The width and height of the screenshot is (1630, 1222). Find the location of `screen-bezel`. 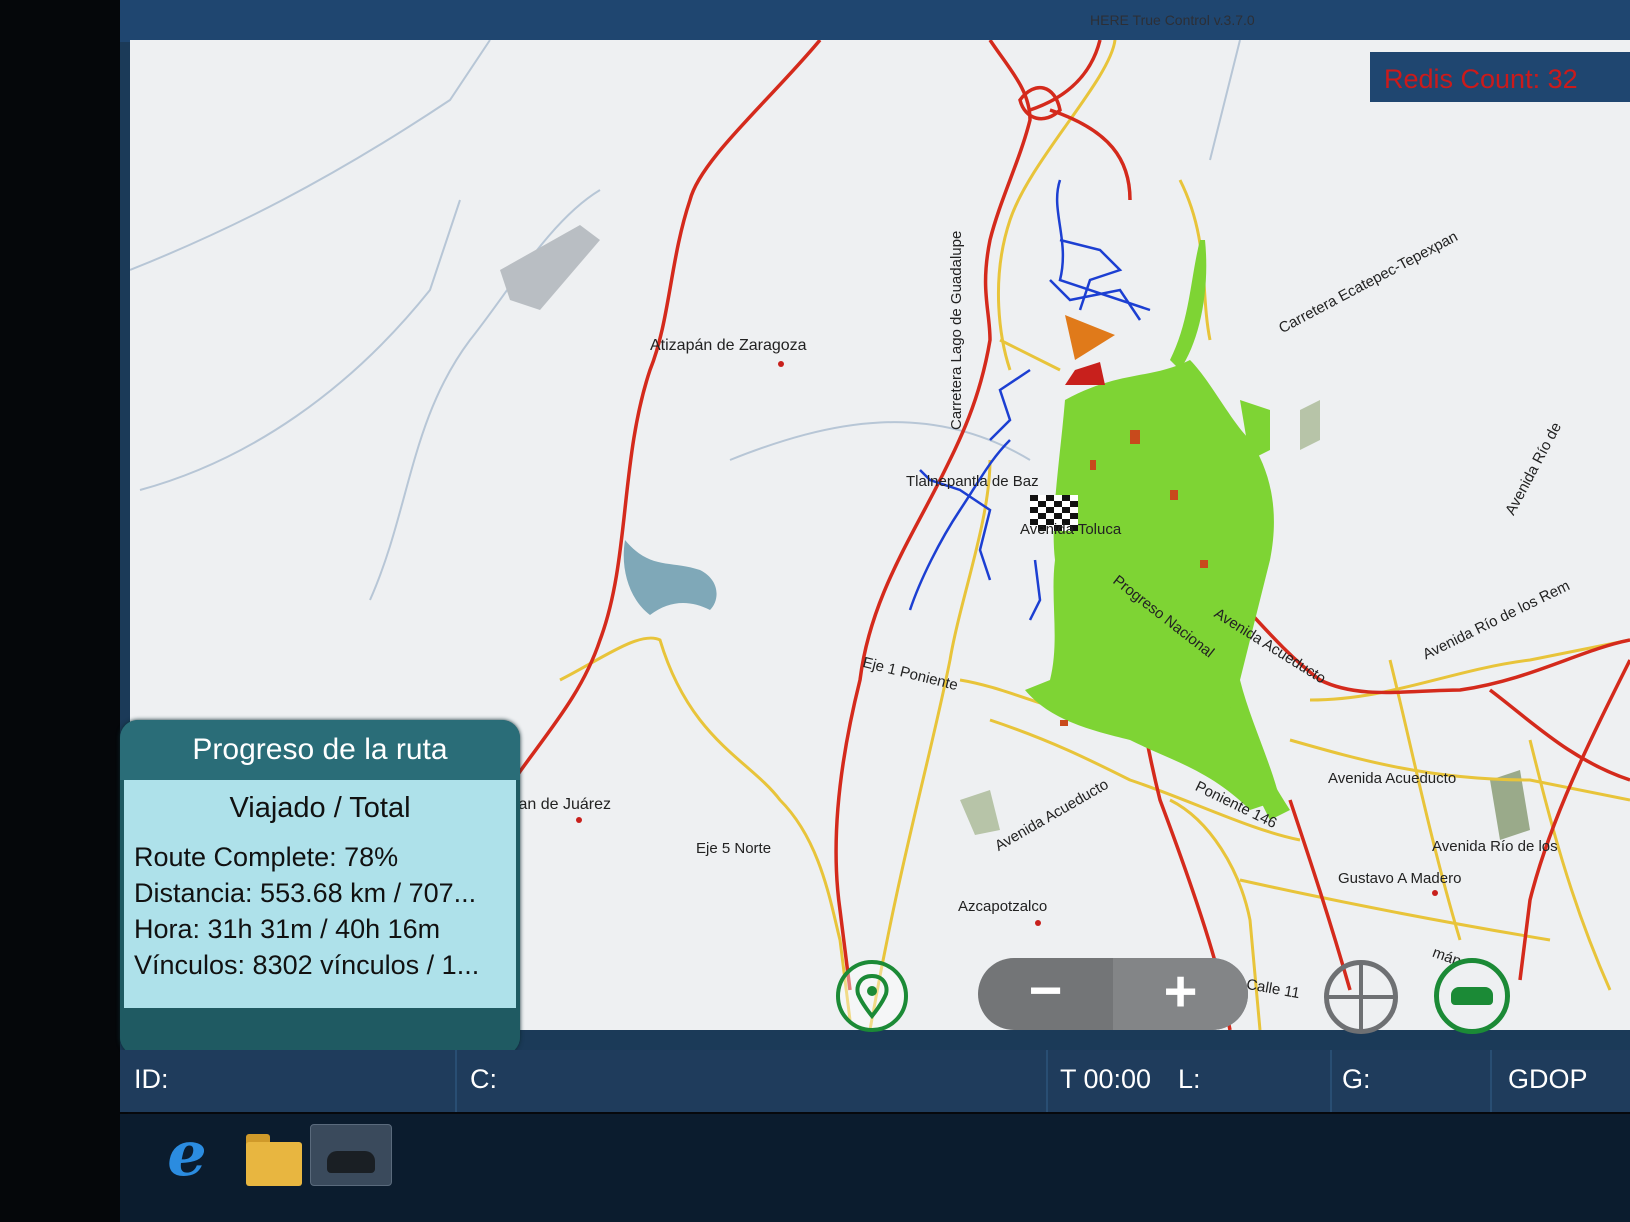

screen-bezel is located at coordinates (64, 611).